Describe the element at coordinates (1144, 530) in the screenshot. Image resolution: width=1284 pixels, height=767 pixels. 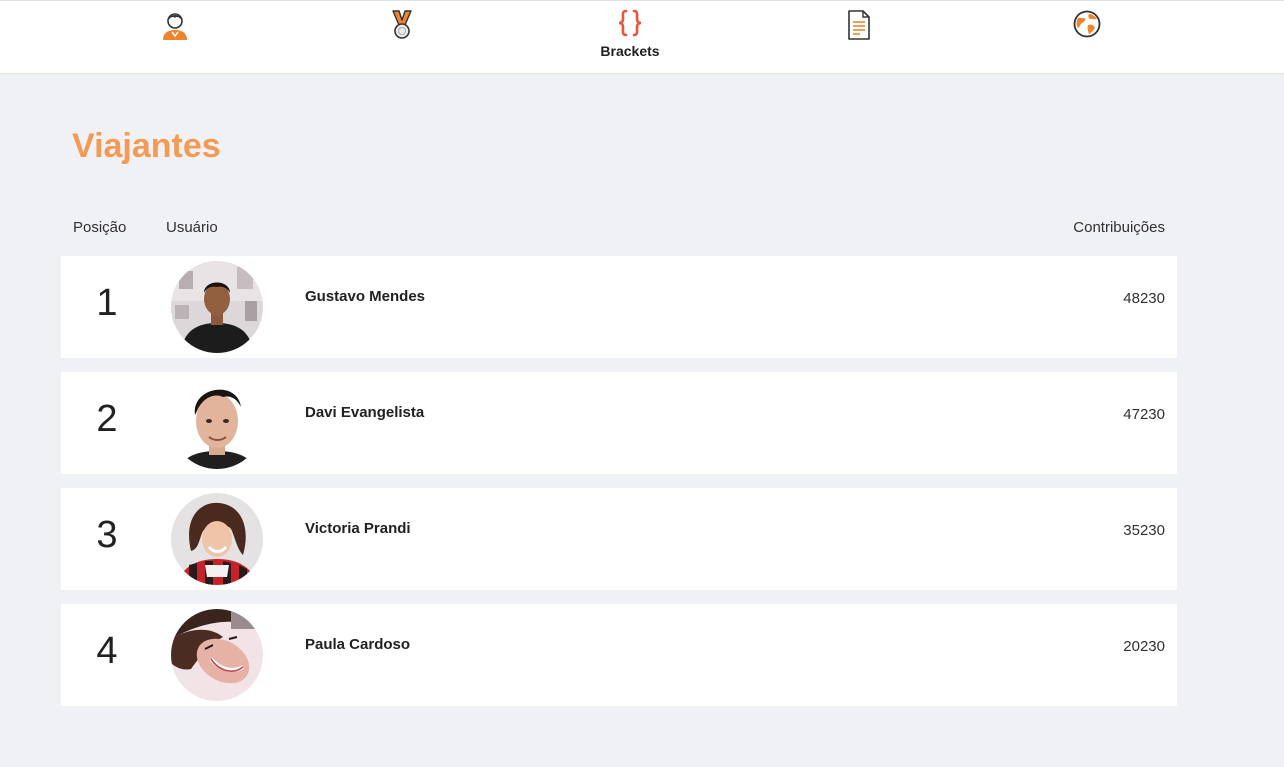
I see `contribution-count: 35230` at that location.